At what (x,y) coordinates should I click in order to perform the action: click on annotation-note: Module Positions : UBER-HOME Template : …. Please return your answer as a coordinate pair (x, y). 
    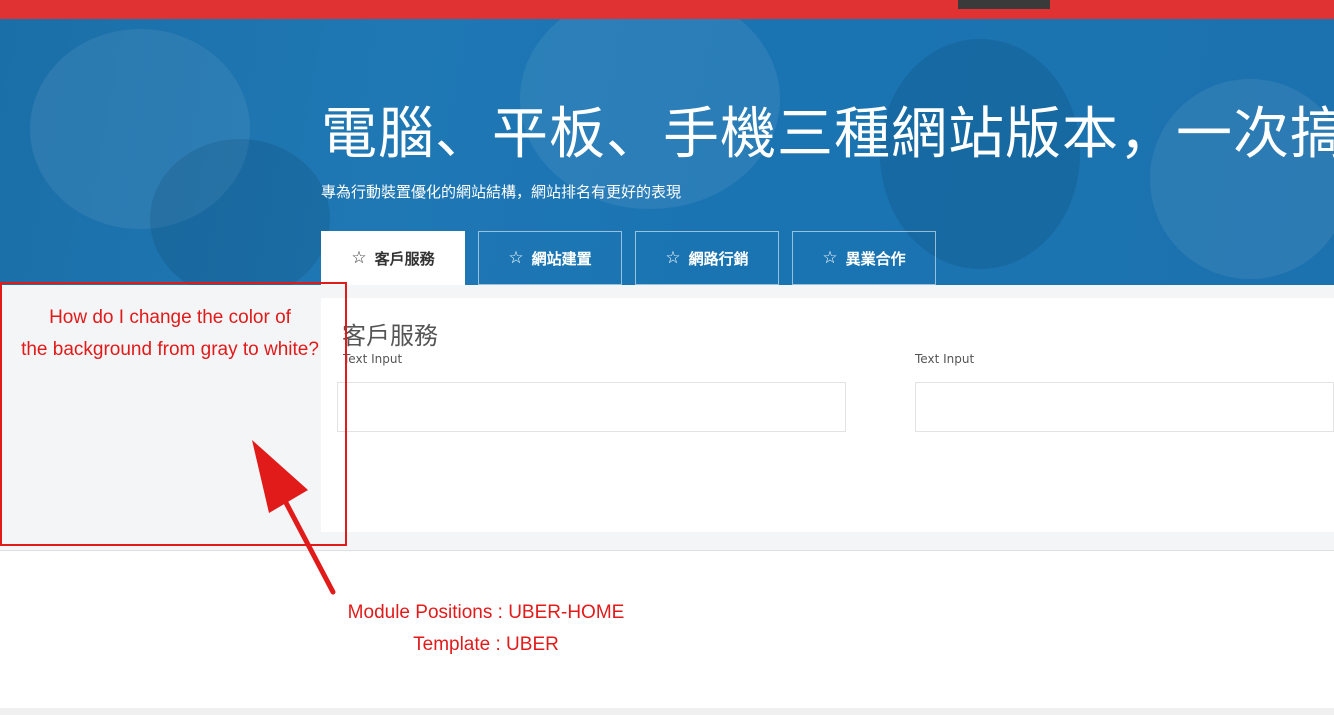
    Looking at the image, I should click on (486, 629).